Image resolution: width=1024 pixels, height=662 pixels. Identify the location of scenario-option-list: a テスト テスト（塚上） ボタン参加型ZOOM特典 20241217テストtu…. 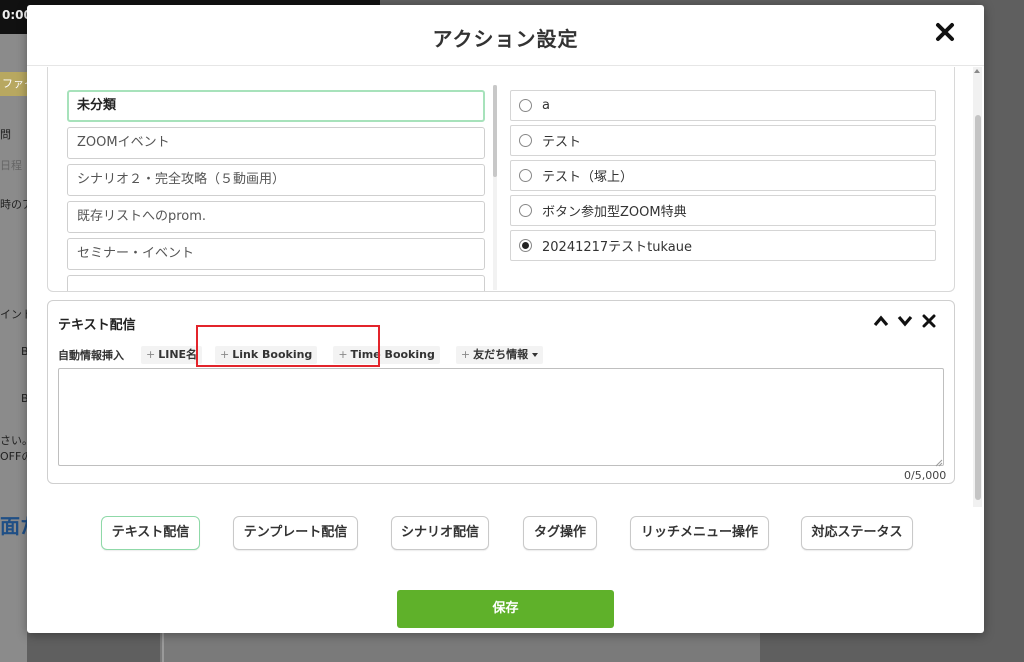
(723, 177).